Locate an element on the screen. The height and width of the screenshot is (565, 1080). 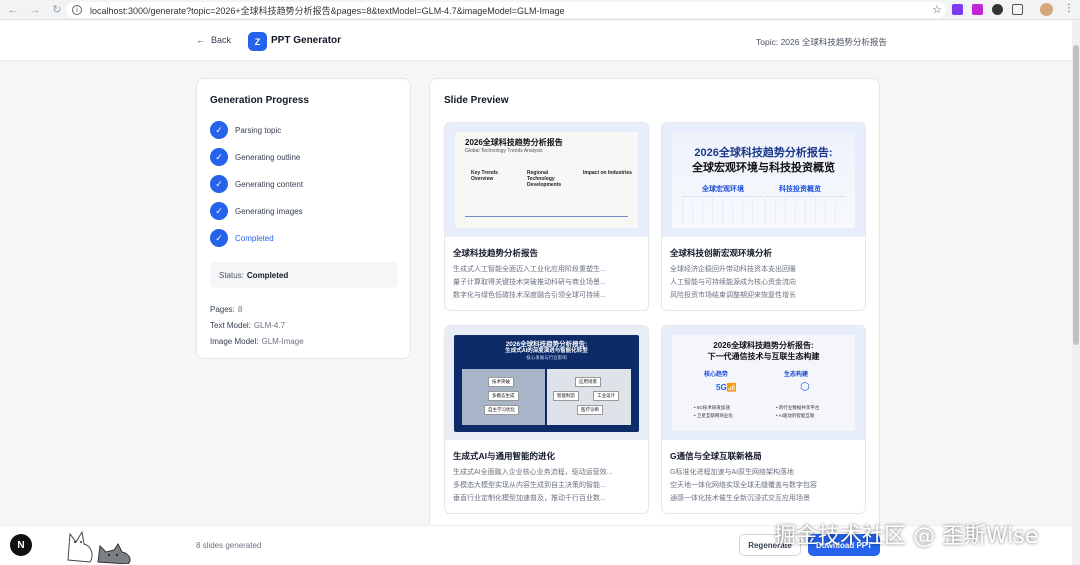
antenna-icon: 5G📶 is located at coordinates (726, 387).